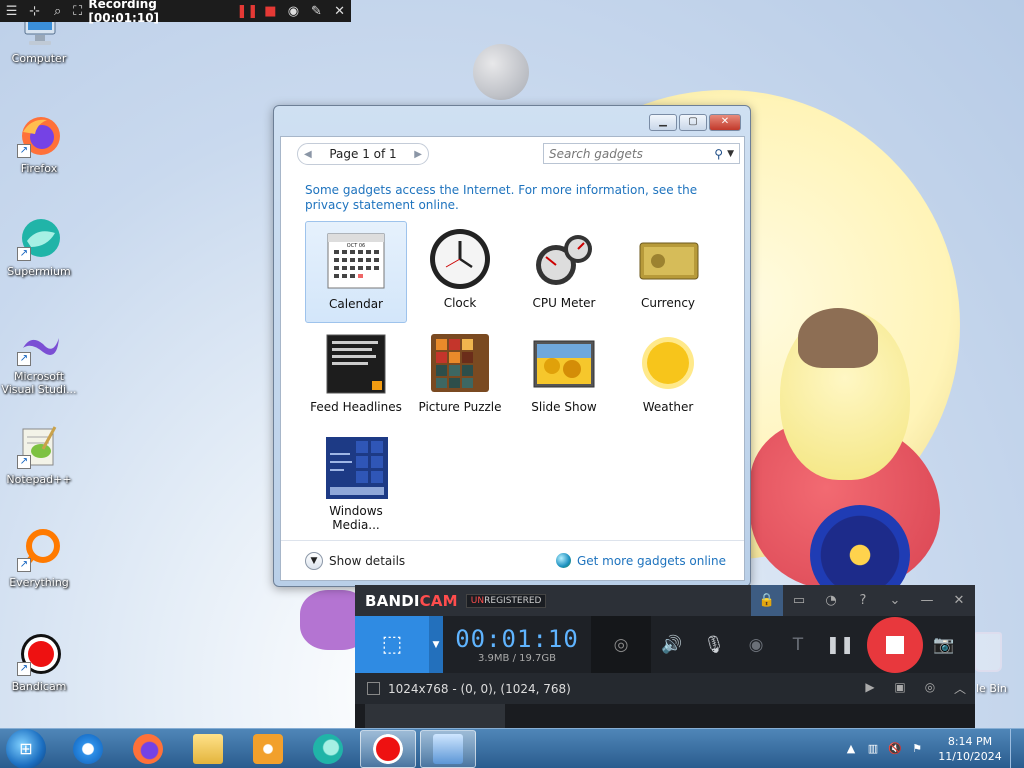 The image size is (1024, 768). What do you see at coordinates (512, 748) in the screenshot?
I see `taskbar: ⊞ ▲ ▥ 🔇 ⚑ 8:14 PM 11/10/2024` at bounding box center [512, 748].